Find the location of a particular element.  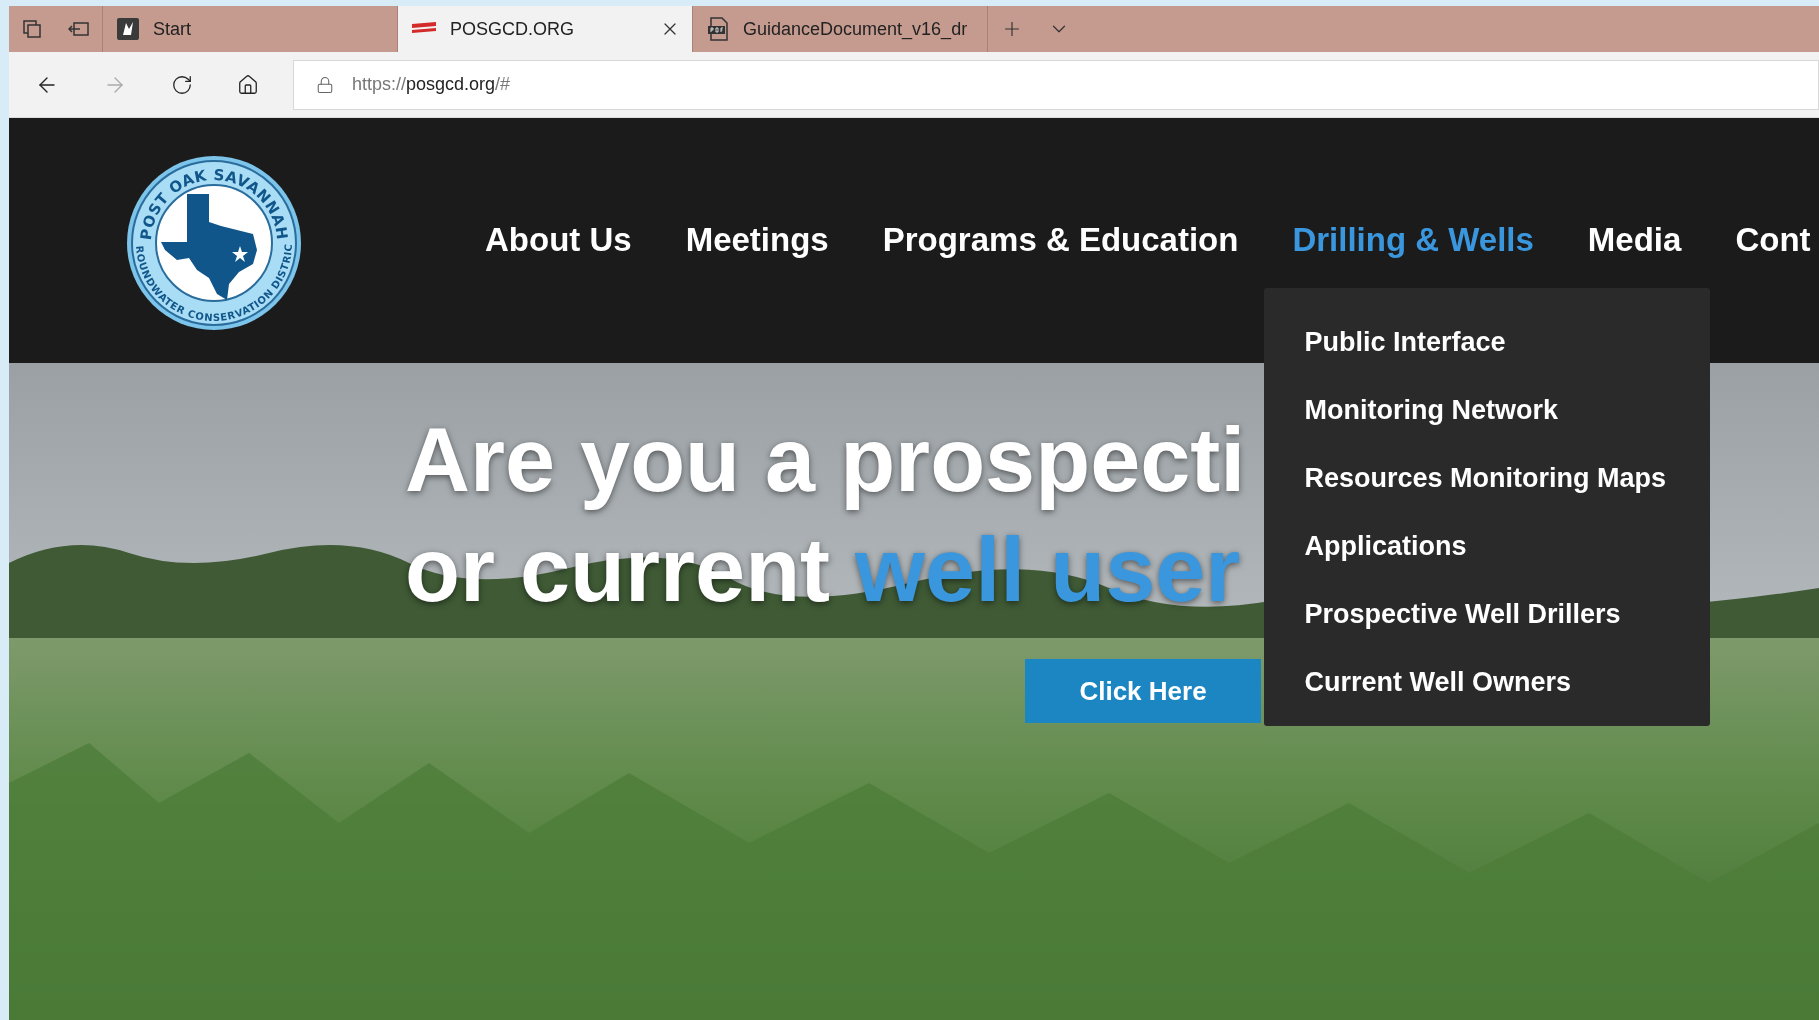

nav-link: Meetings is located at coordinates (757, 239).